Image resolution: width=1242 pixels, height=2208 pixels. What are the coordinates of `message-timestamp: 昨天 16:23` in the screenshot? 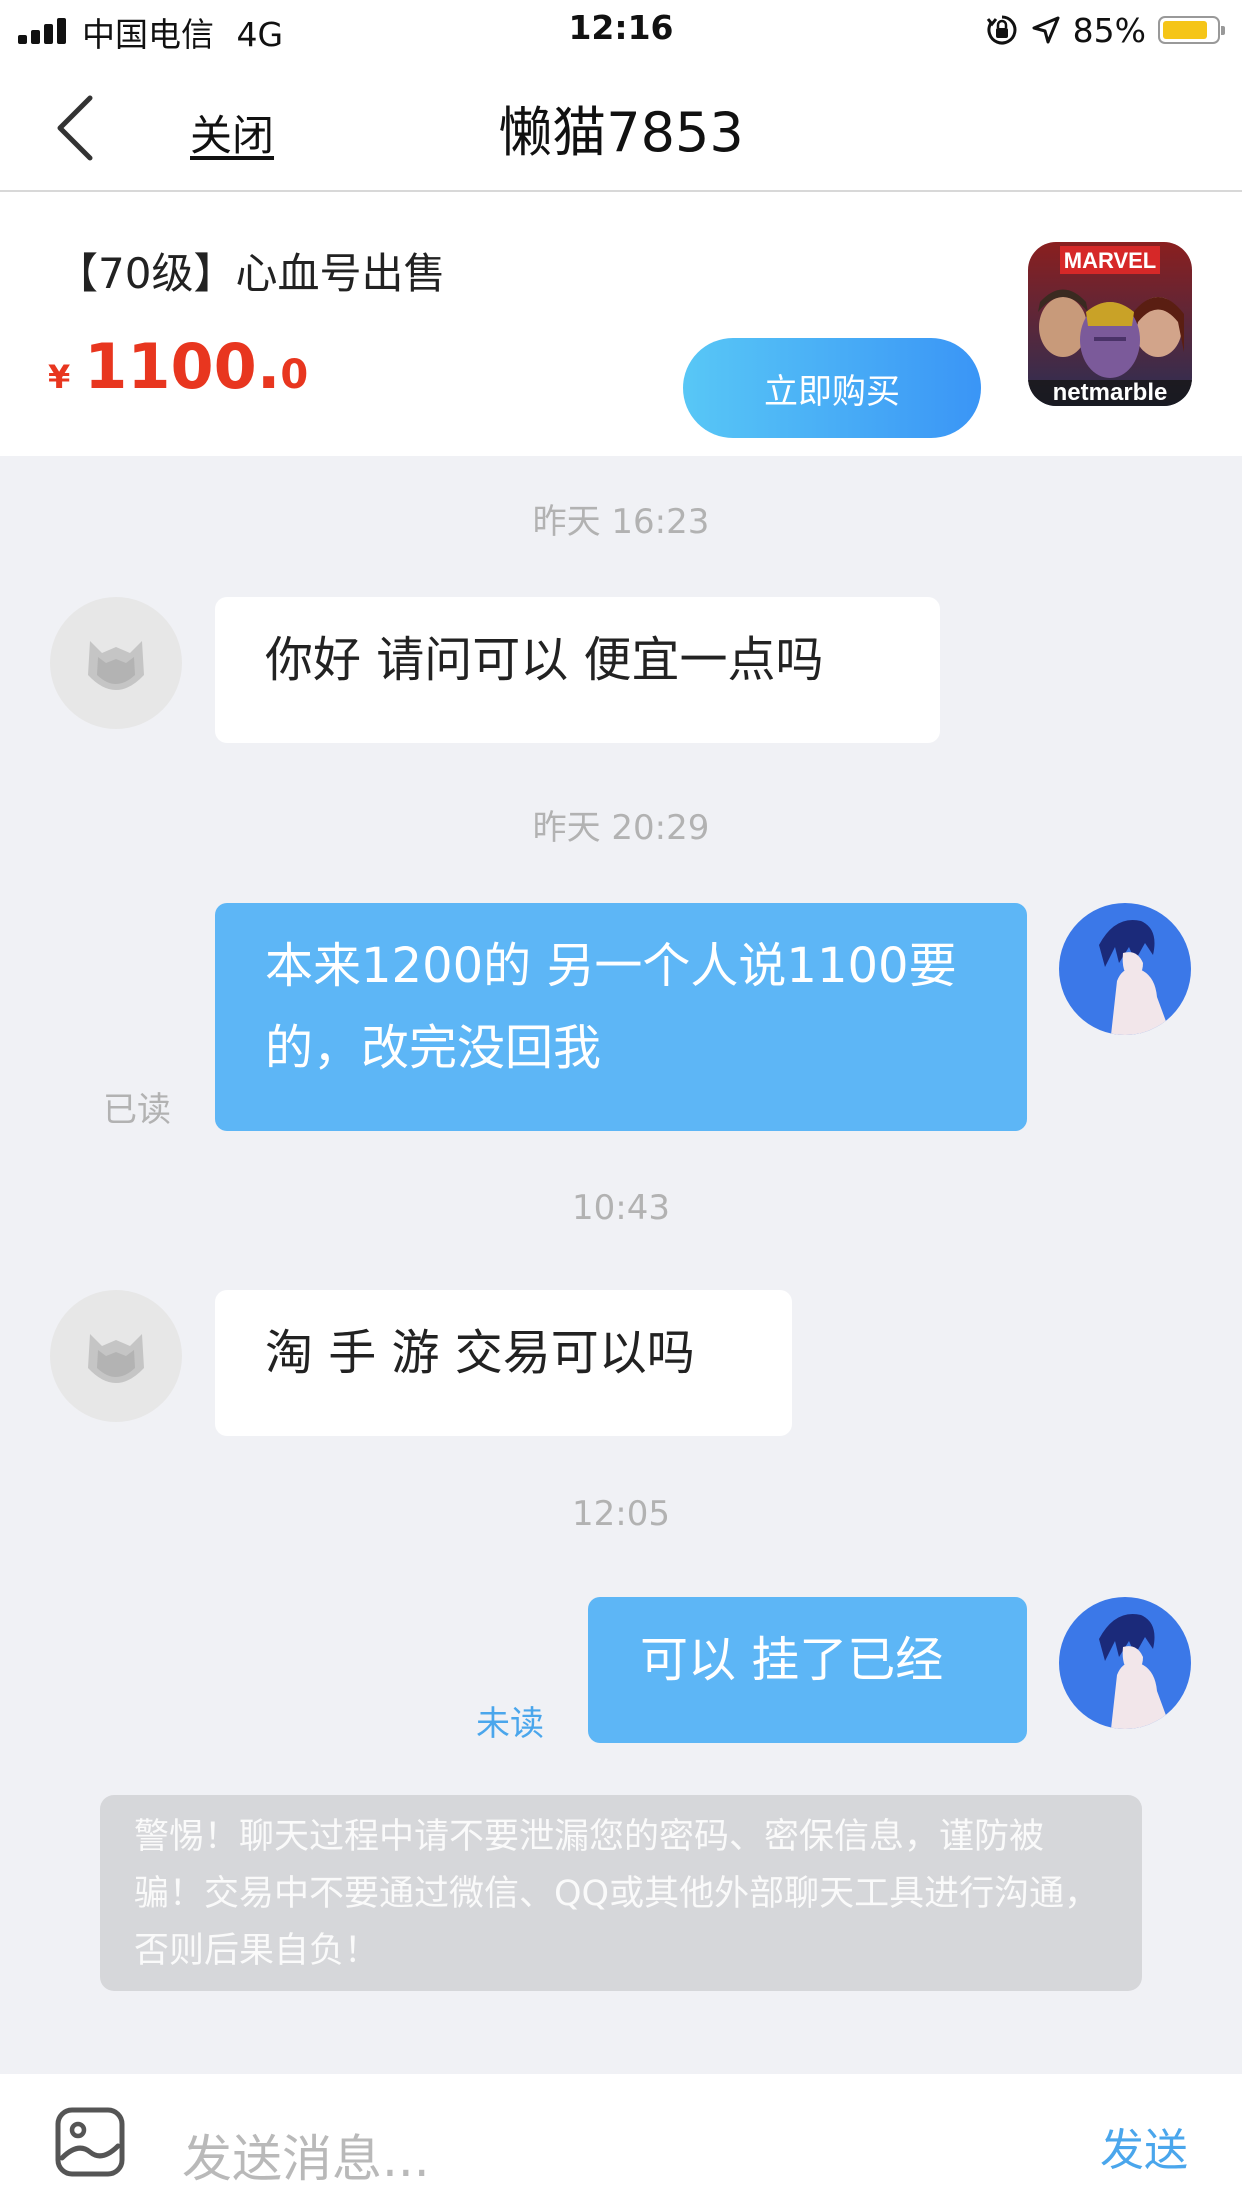 It's located at (621, 522).